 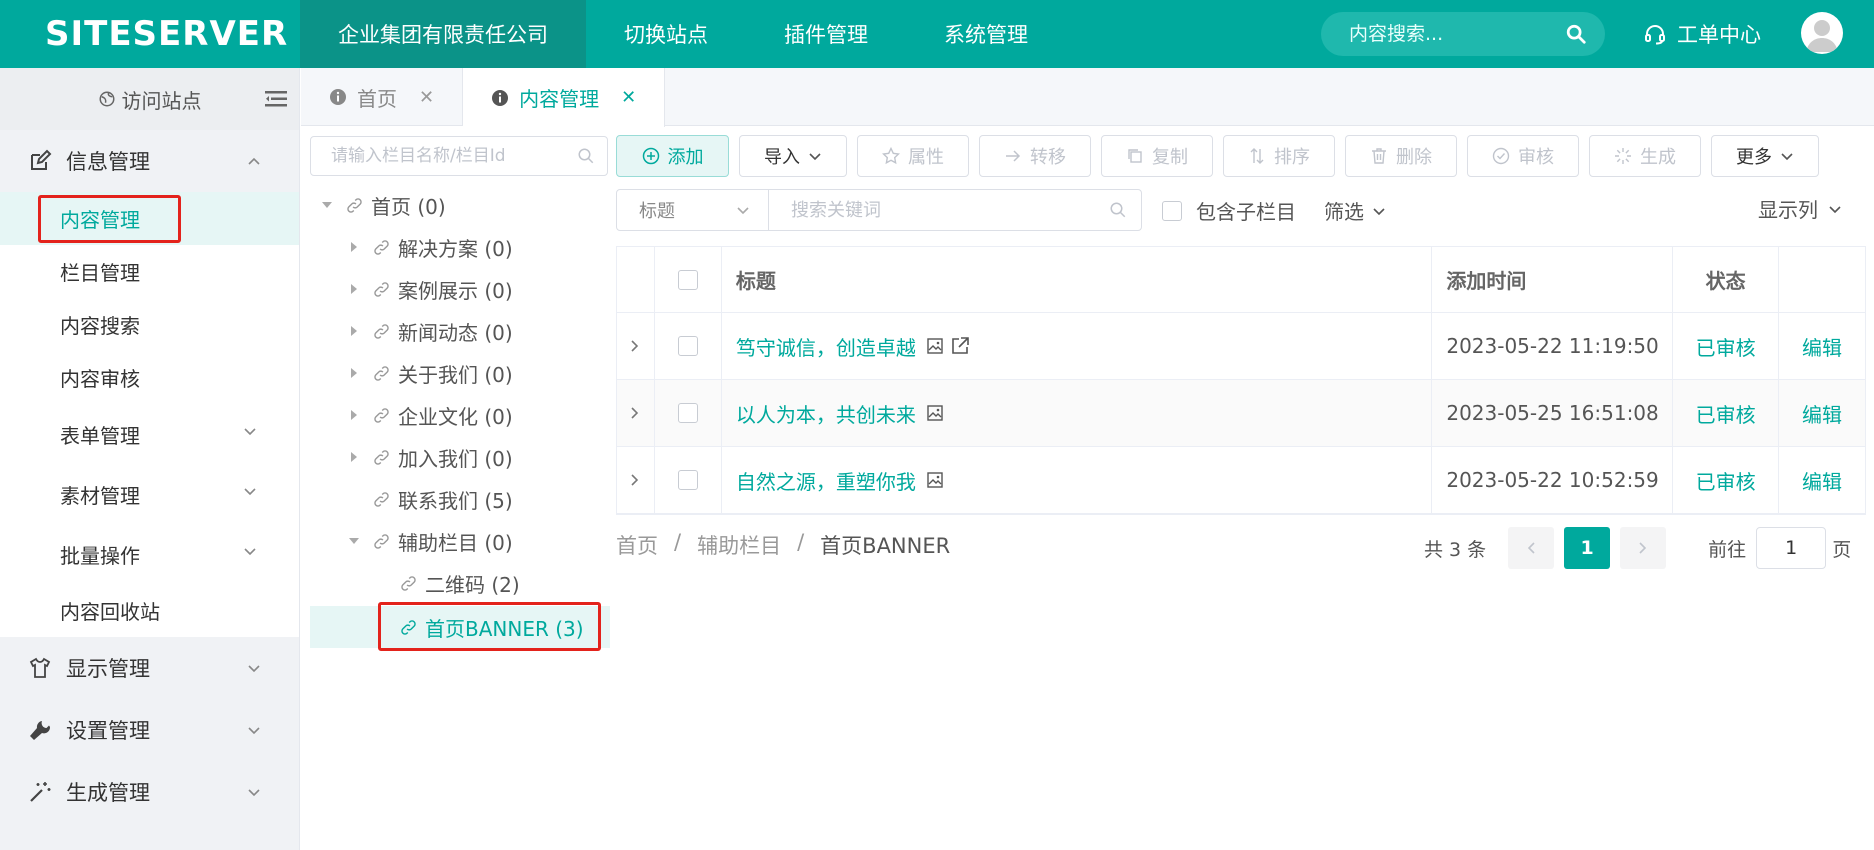 I want to click on top-nav-plugins: 插件管理, so click(x=826, y=34).